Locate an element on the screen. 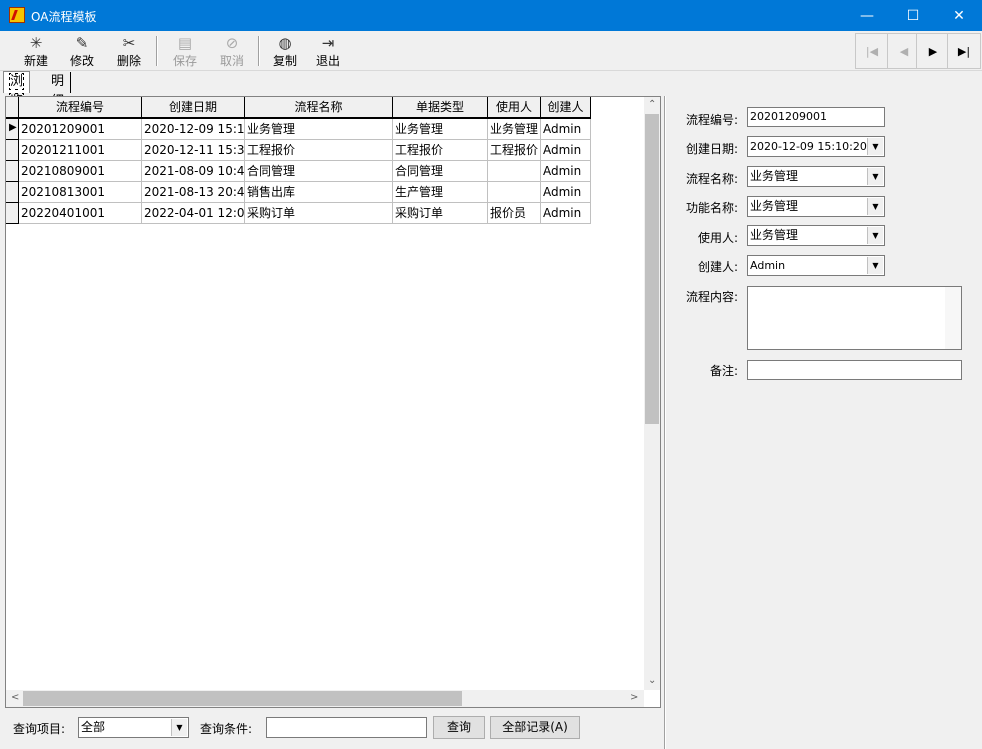 This screenshot has height=749, width=982. edit-button: ✎ 修改 is located at coordinates (82, 52).